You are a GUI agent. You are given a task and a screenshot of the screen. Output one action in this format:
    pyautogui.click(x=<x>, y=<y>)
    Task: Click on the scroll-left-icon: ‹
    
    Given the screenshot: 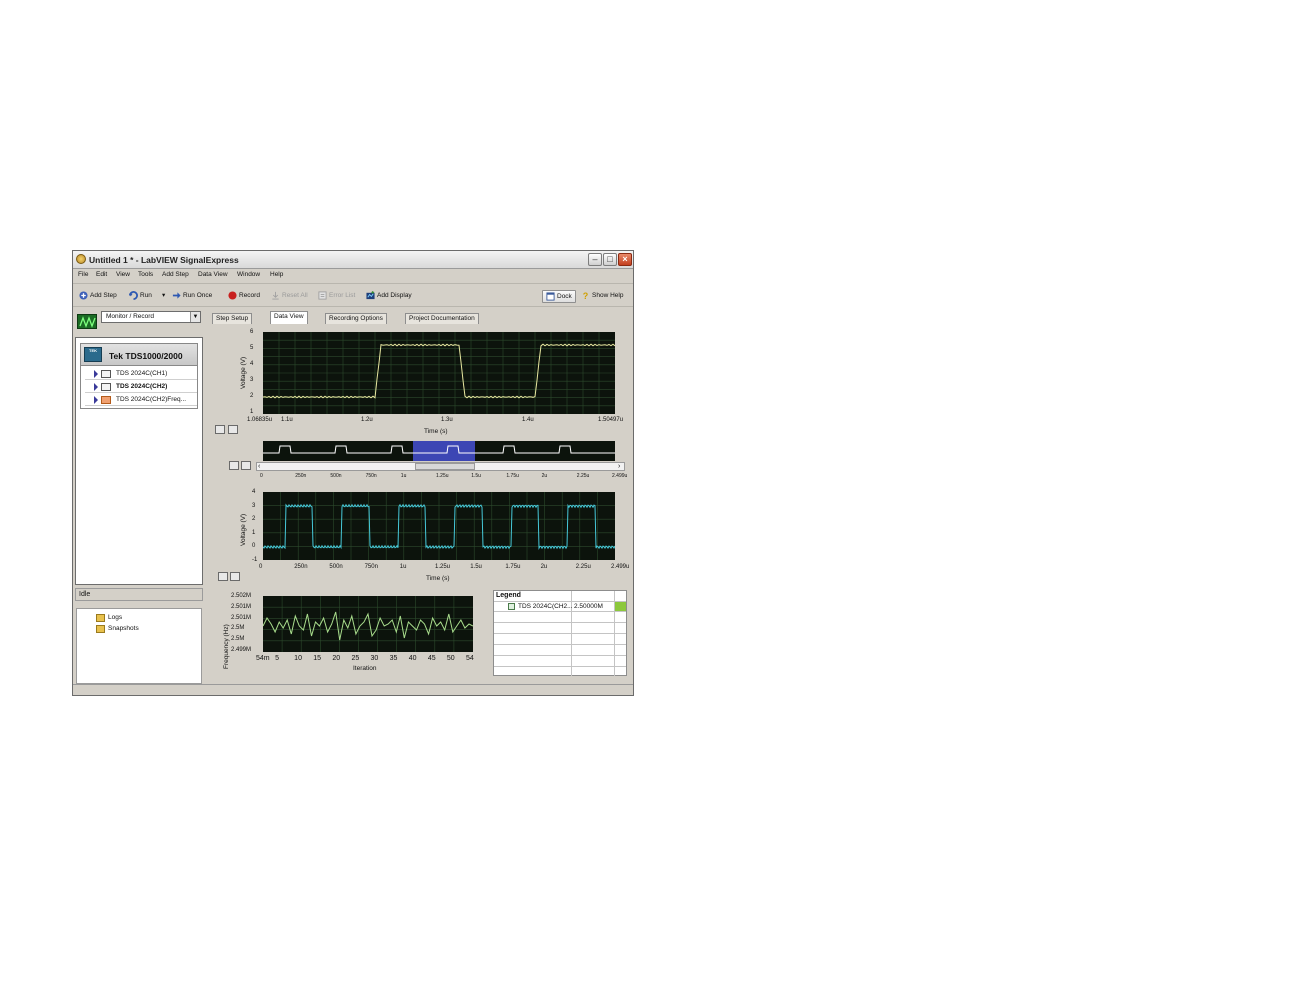 What is the action you would take?
    pyautogui.click(x=259, y=466)
    